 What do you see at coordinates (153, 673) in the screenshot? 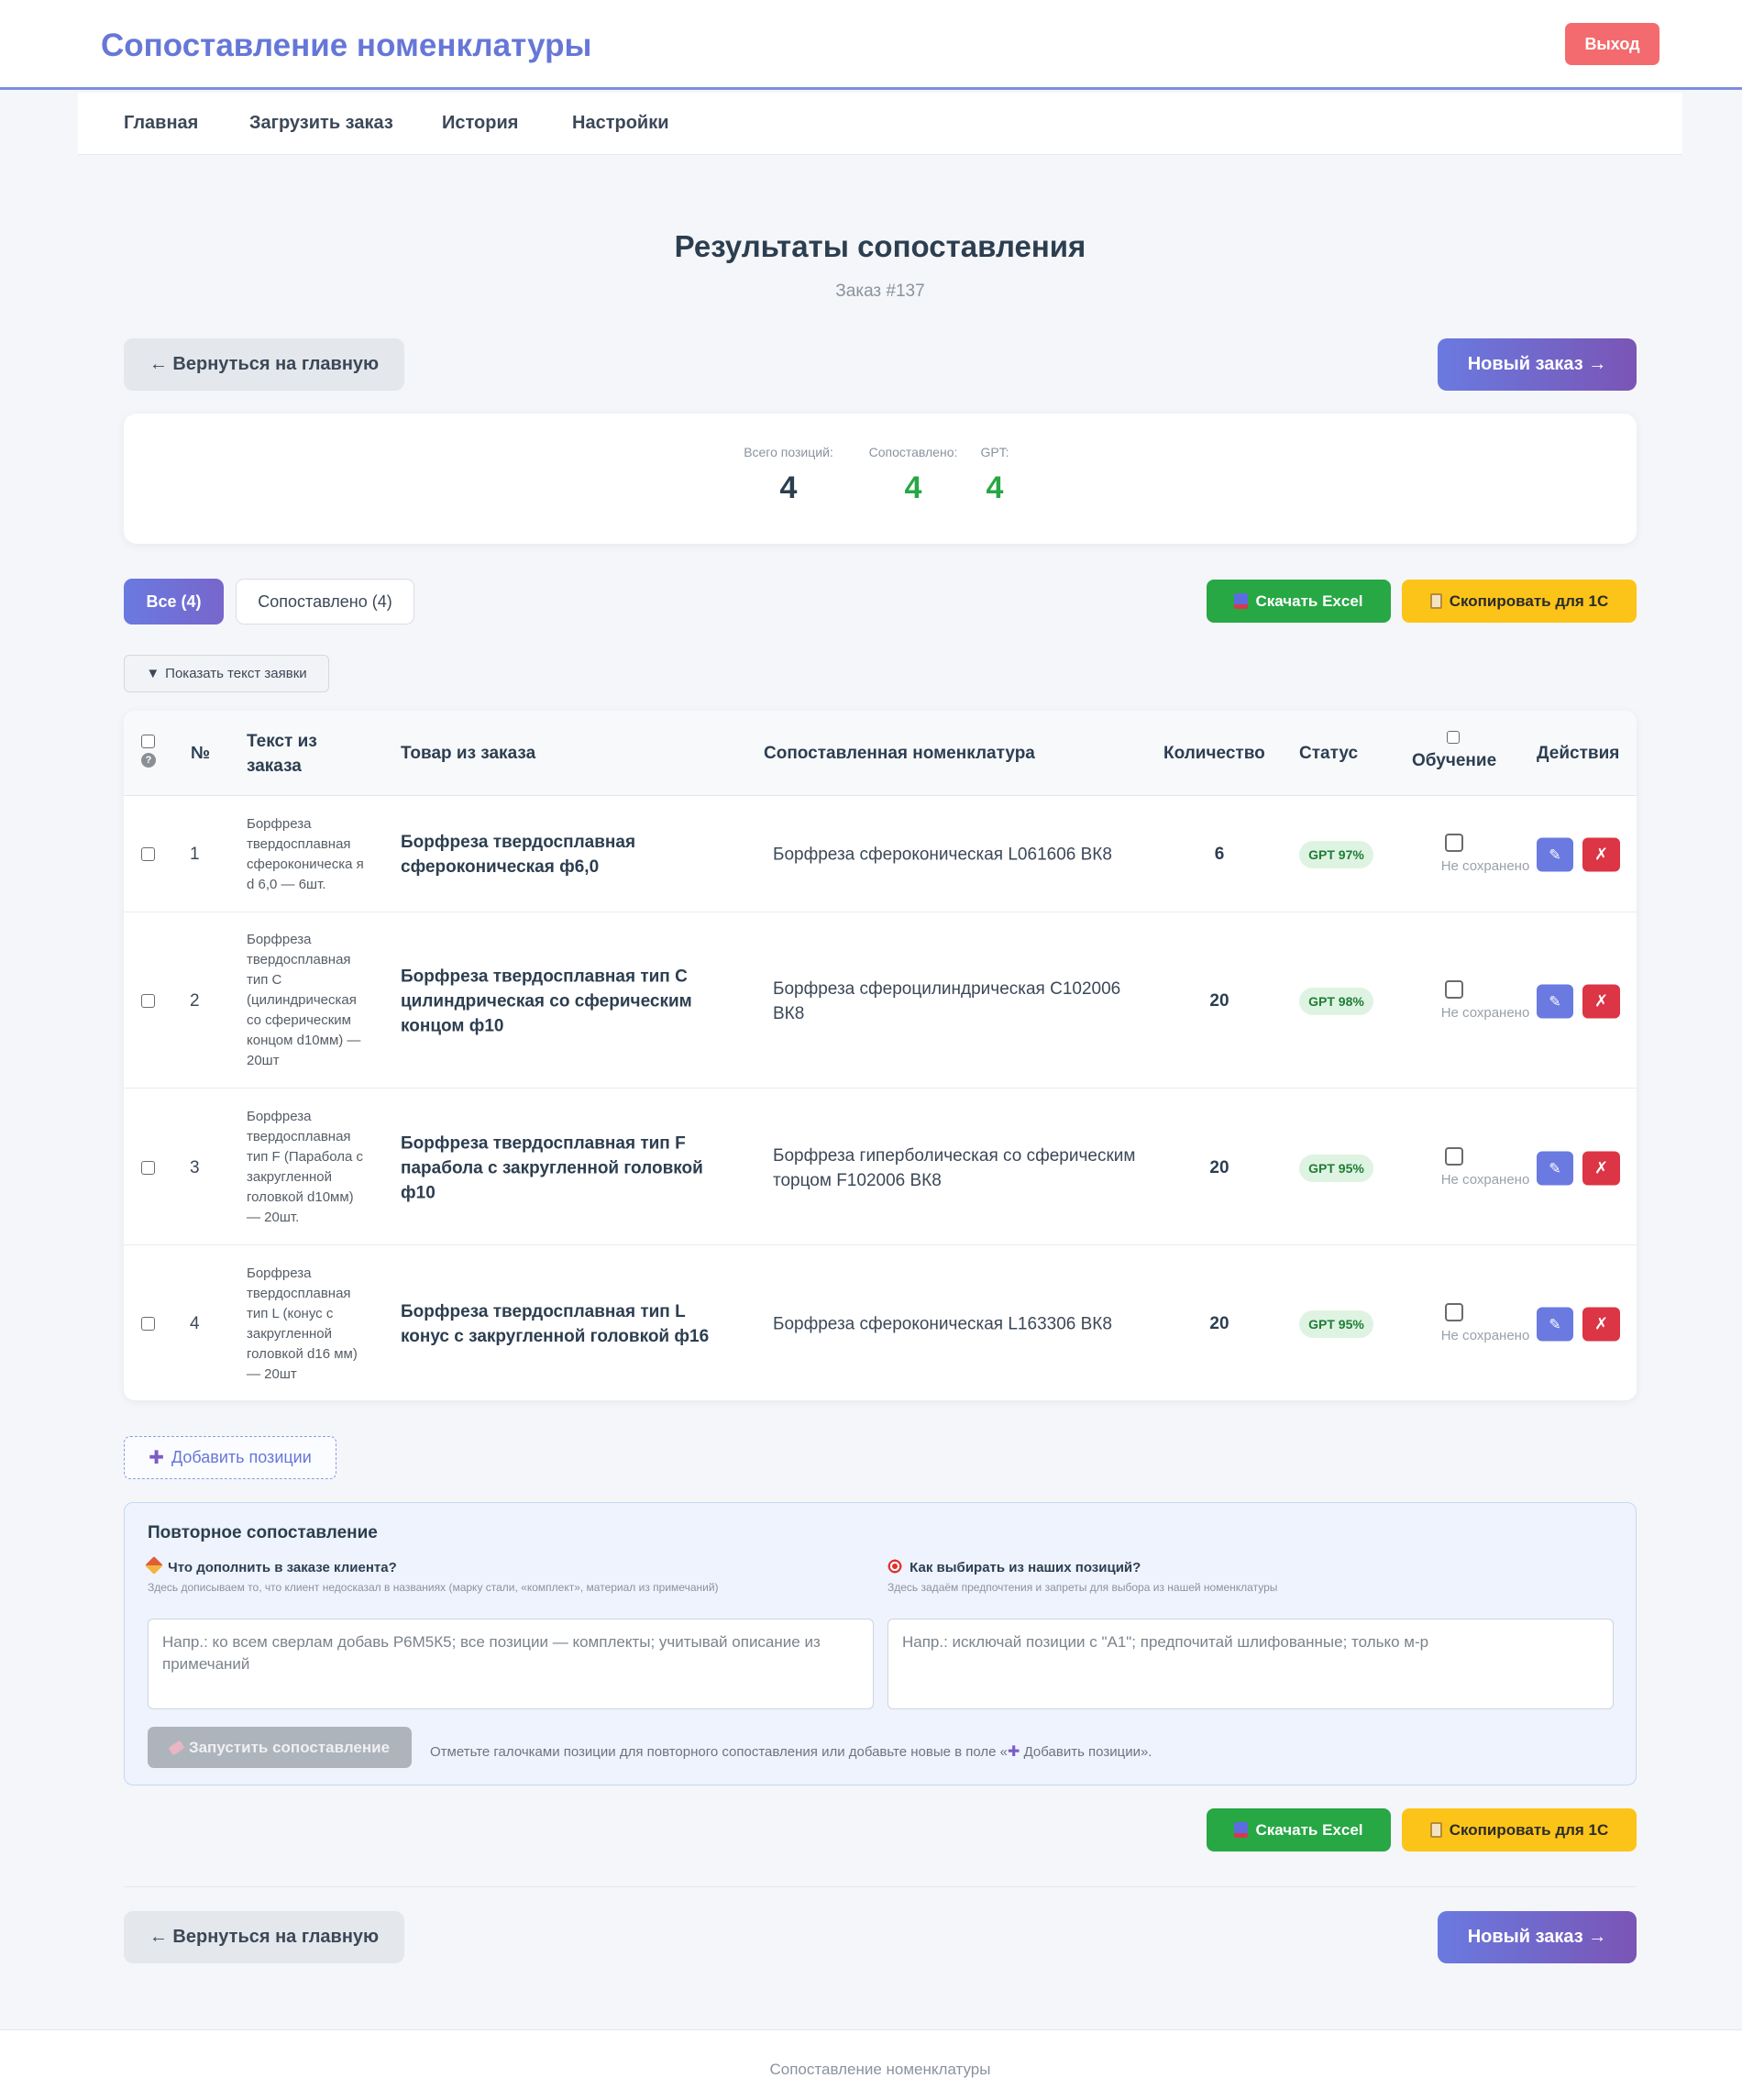
I see `triangle-down-icon: ▼` at bounding box center [153, 673].